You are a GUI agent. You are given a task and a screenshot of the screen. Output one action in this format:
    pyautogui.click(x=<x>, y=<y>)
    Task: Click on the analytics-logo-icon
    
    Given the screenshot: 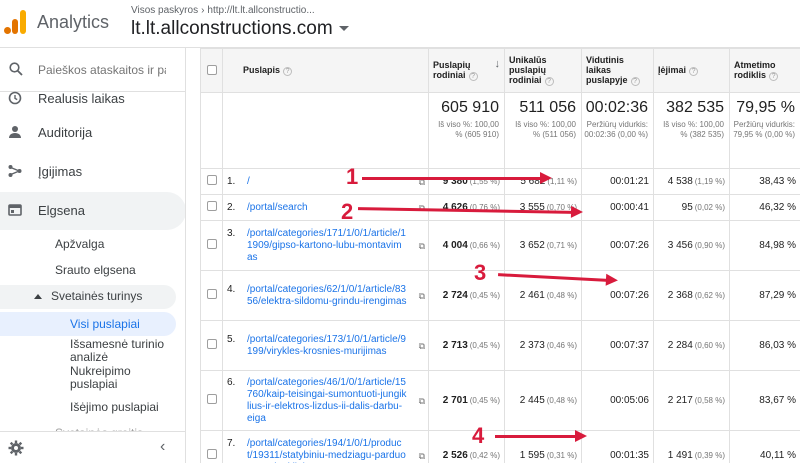 What is the action you would take?
    pyautogui.click(x=16, y=21)
    